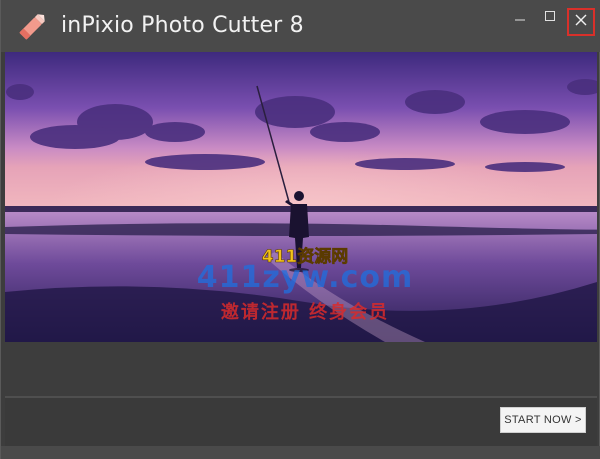 This screenshot has width=600, height=459. I want to click on pencil-eraser-icon, so click(32, 27).